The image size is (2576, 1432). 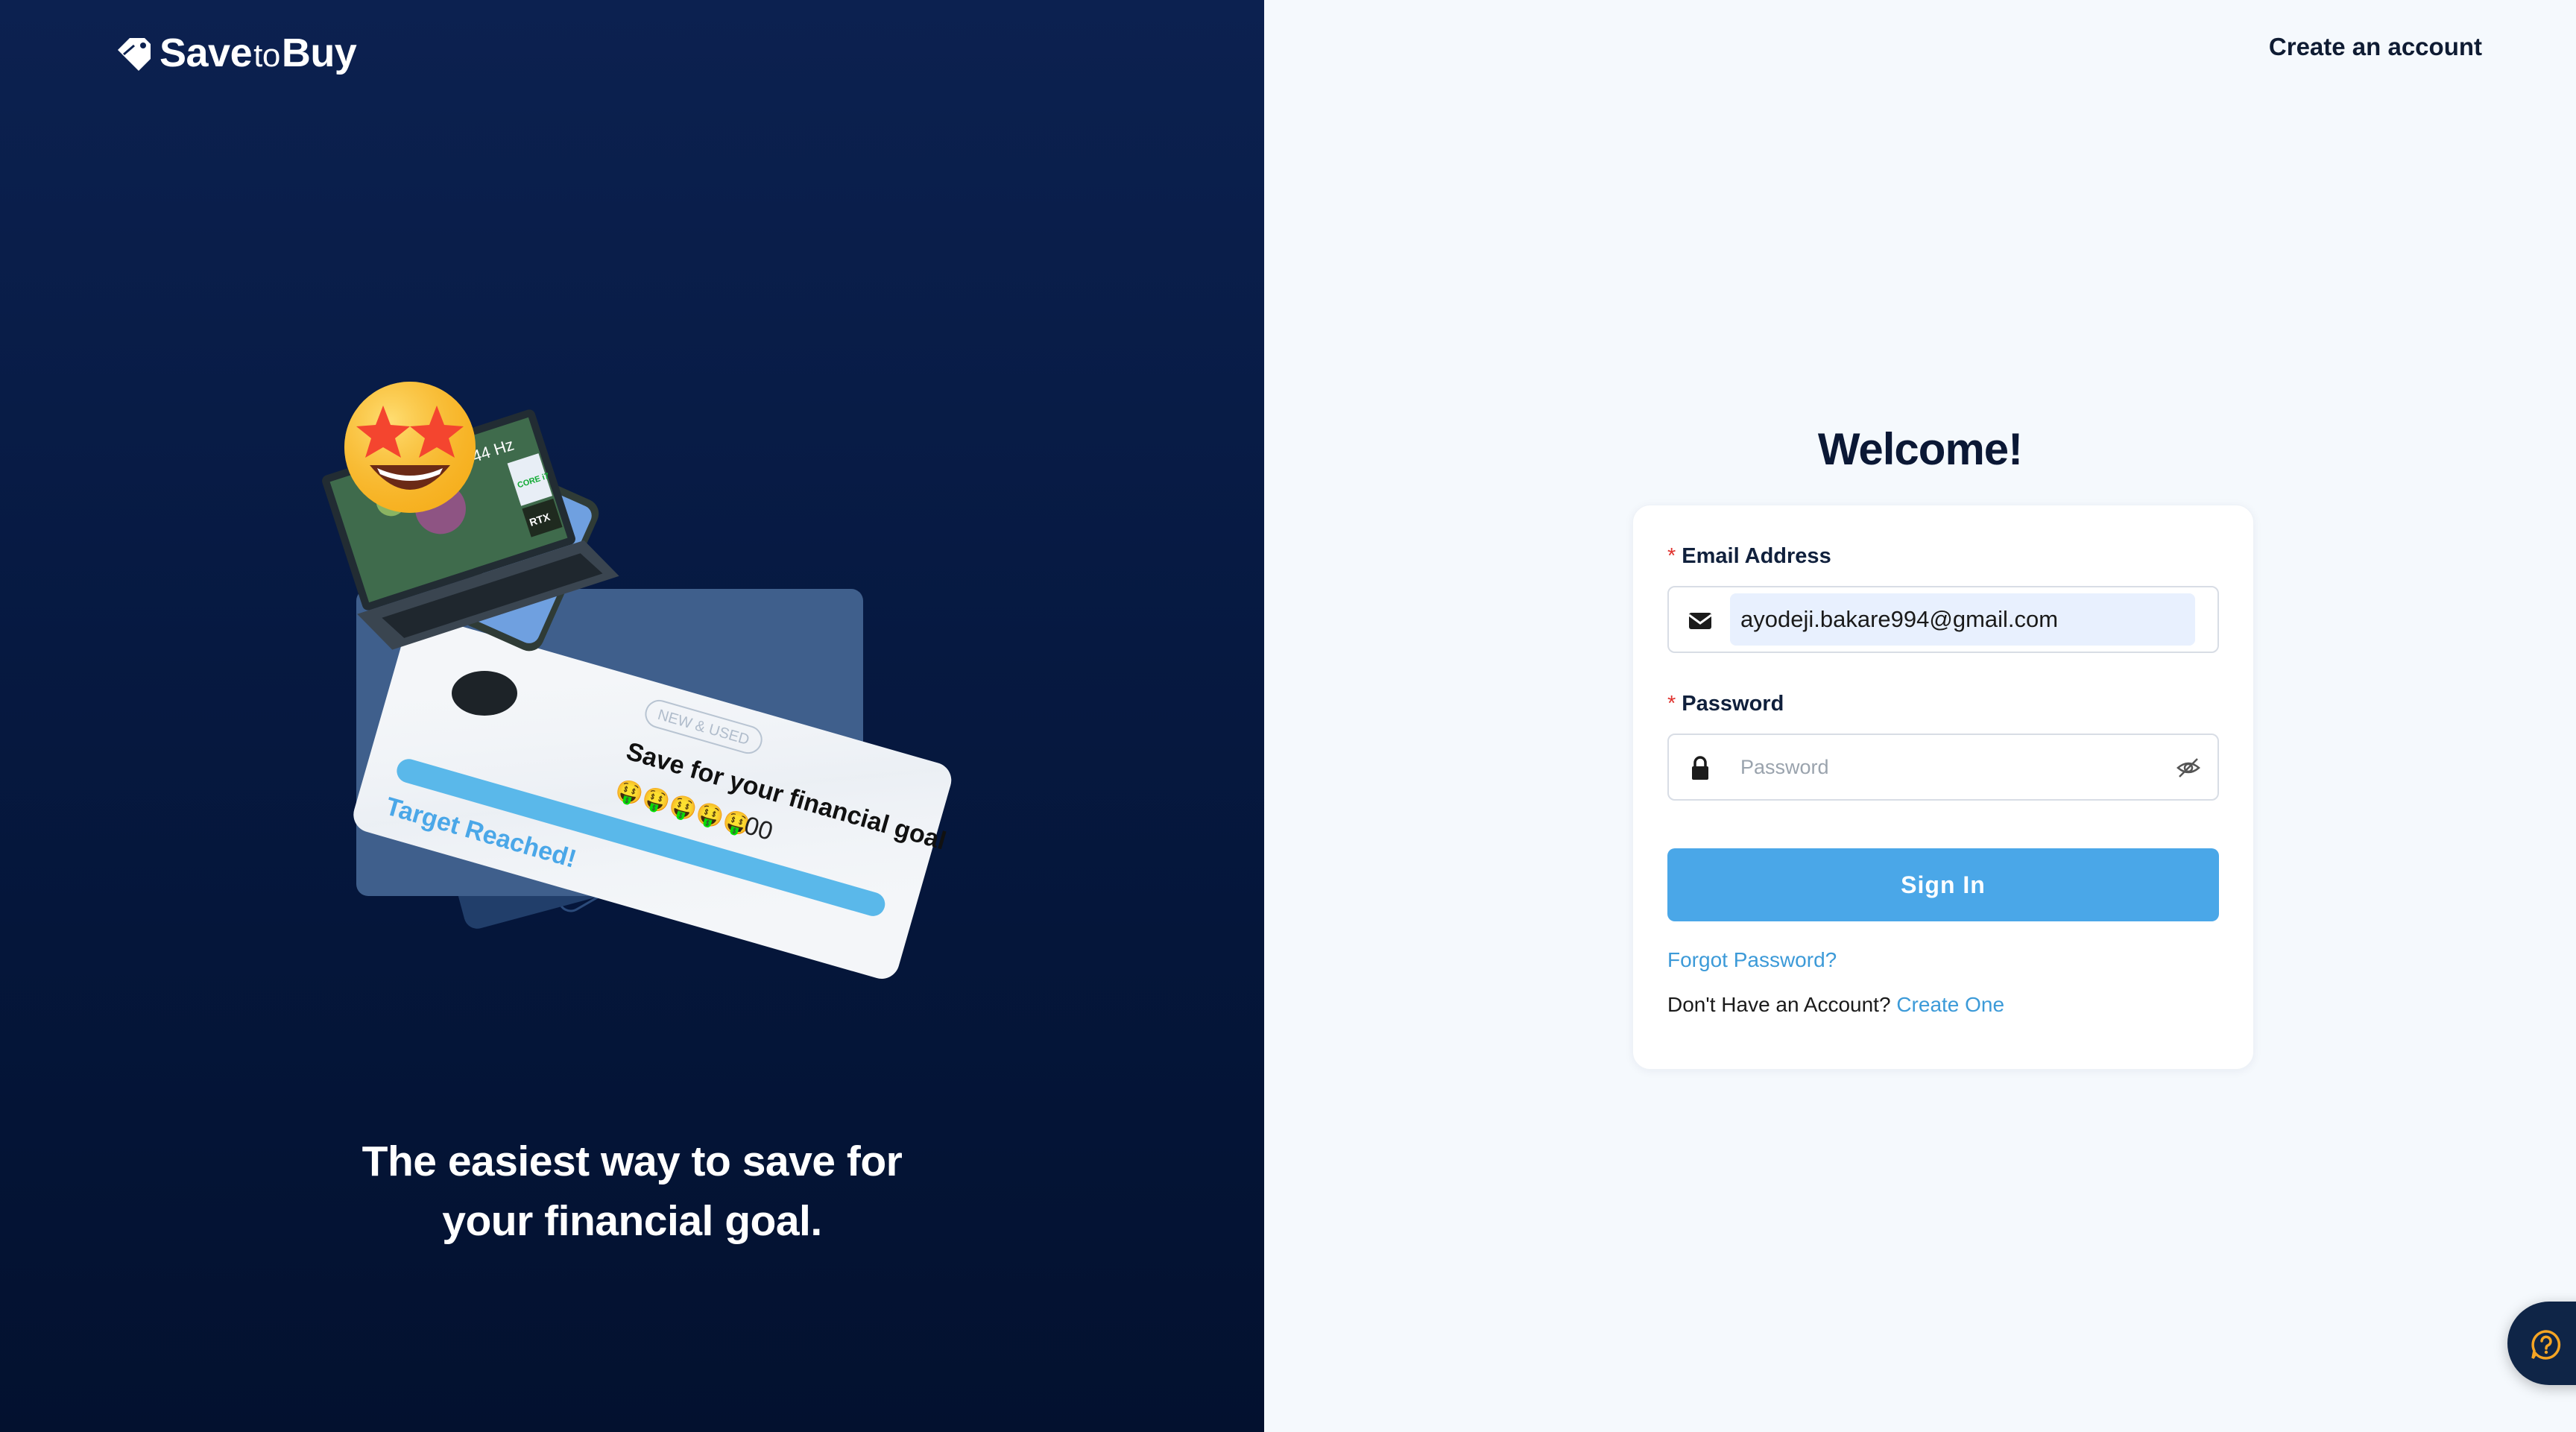 I want to click on email-input, so click(x=1963, y=619).